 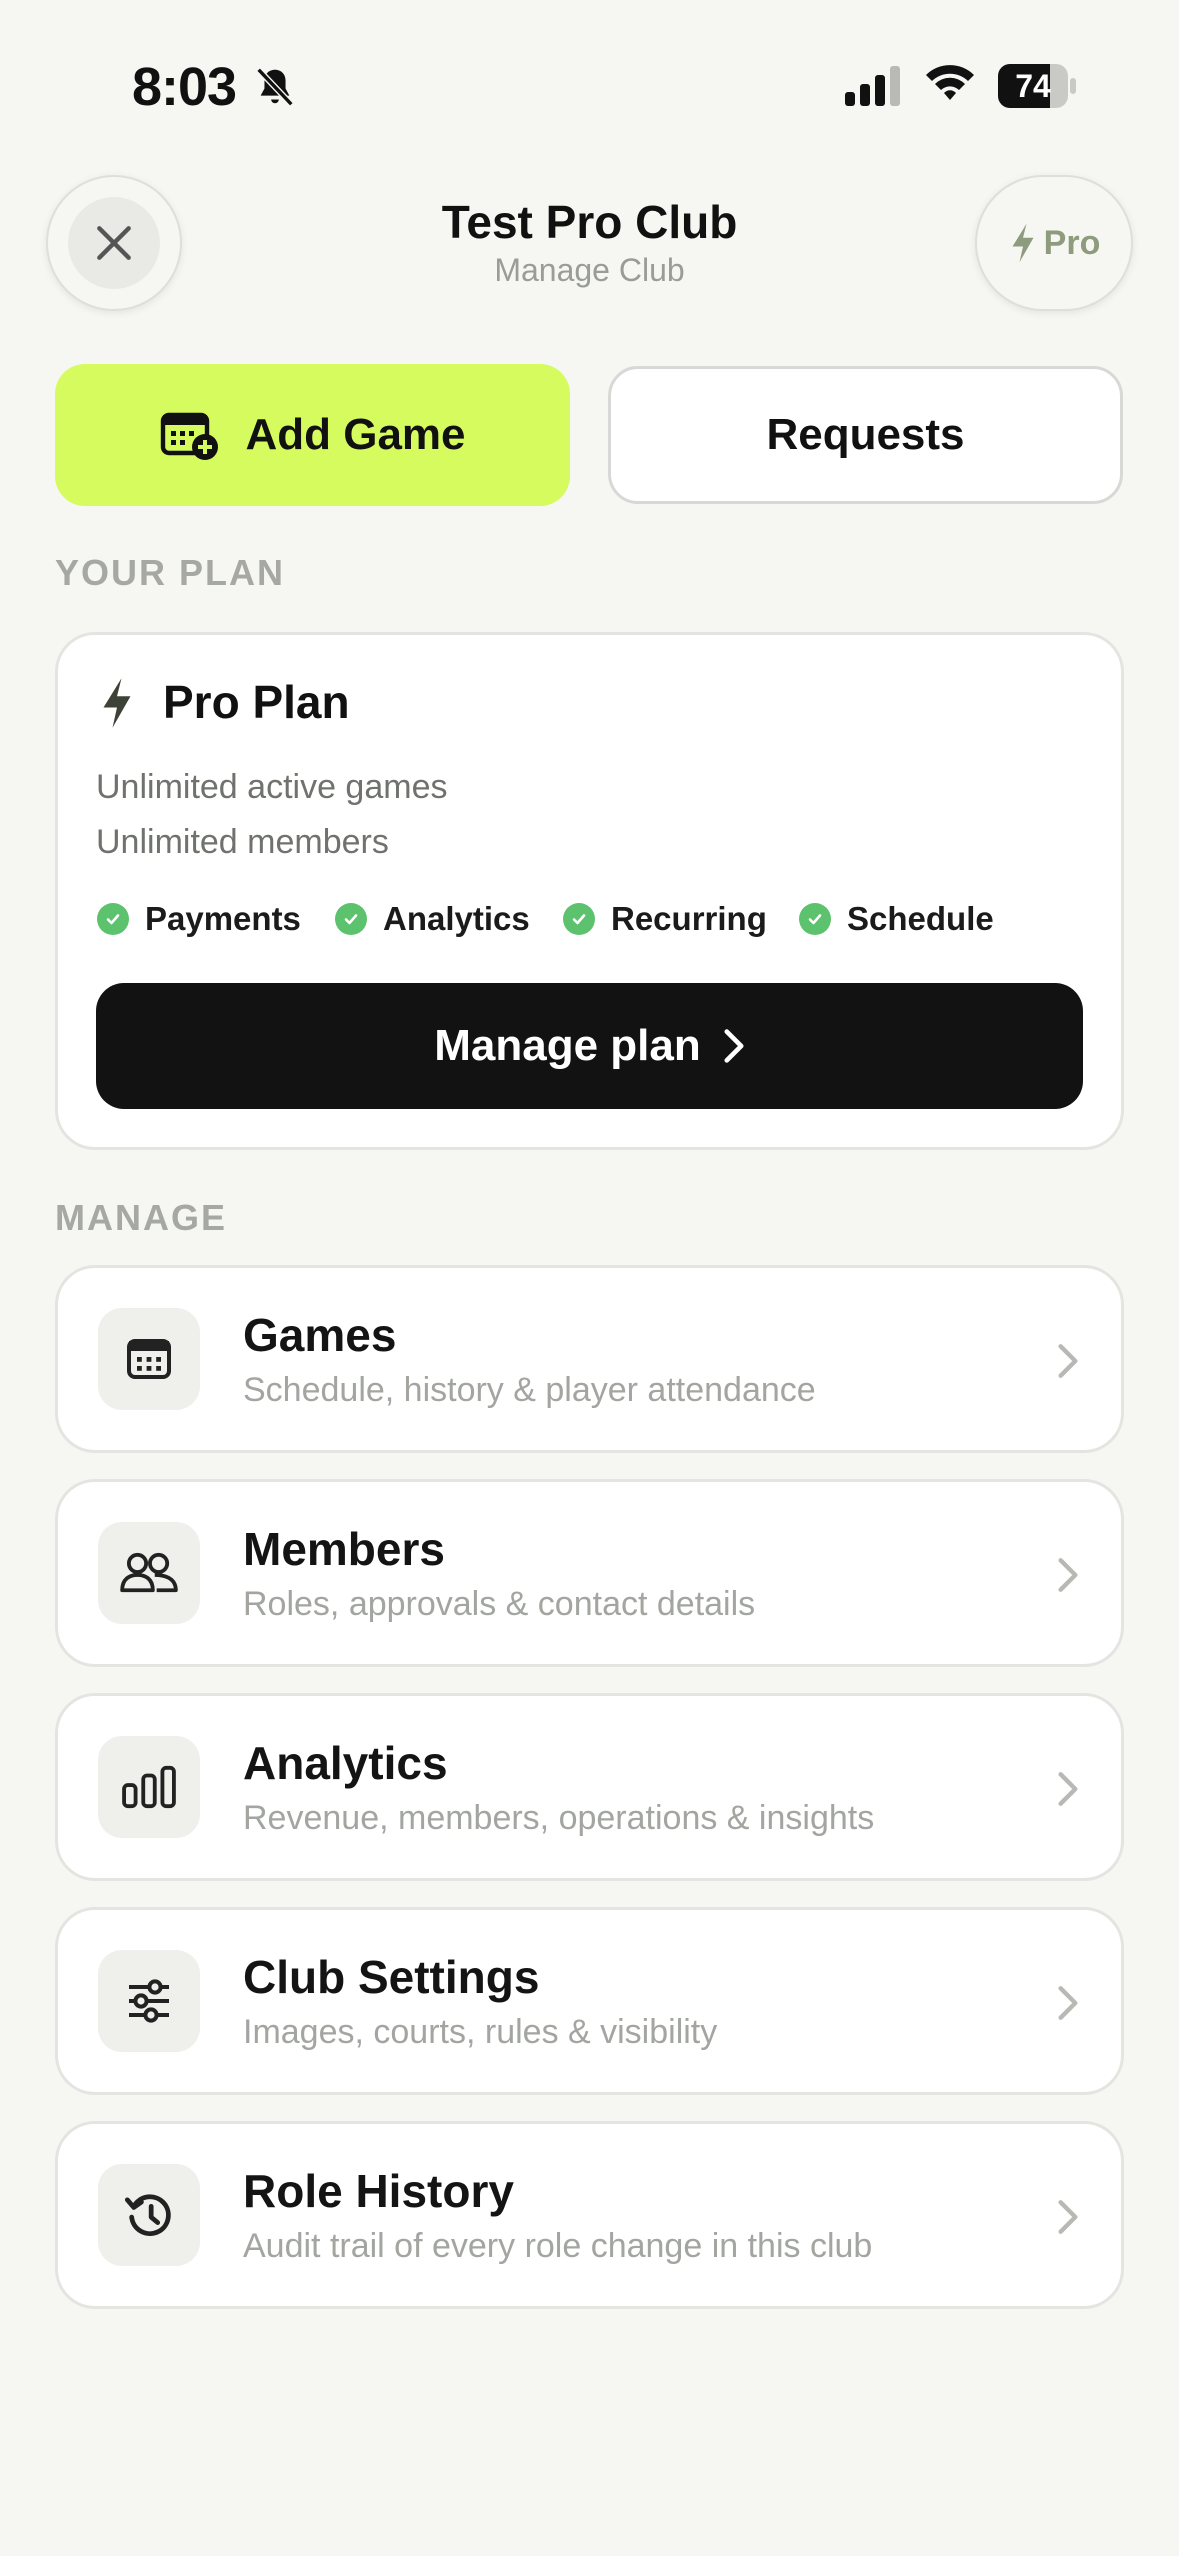 I want to click on feature-item: Analytics, so click(x=432, y=919).